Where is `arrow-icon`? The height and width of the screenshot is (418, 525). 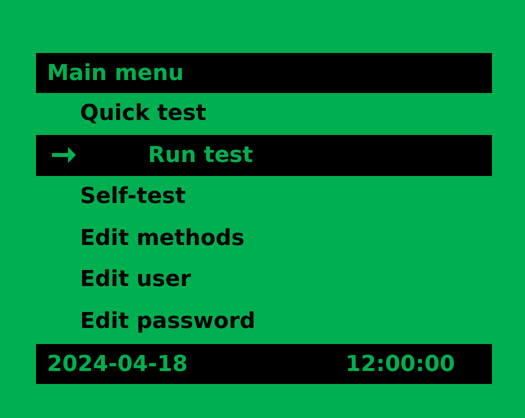 arrow-icon is located at coordinates (64, 155).